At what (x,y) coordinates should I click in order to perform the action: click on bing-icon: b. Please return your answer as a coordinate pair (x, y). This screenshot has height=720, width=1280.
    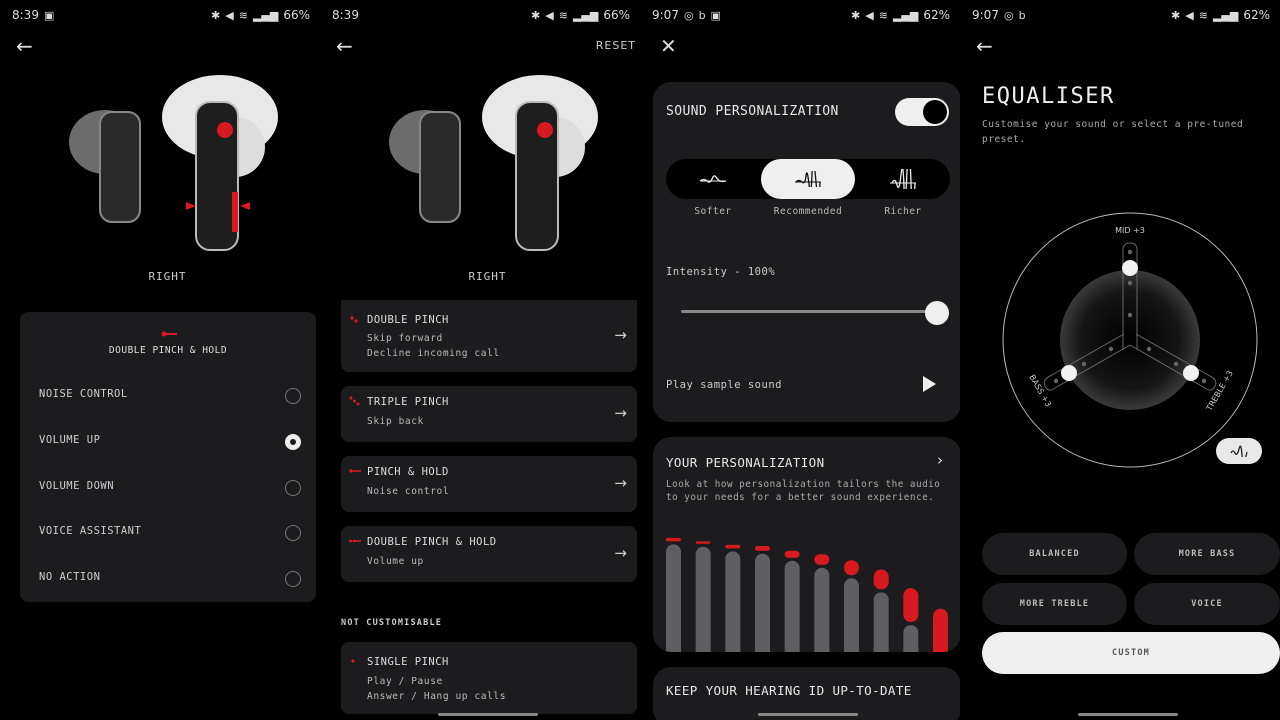
    Looking at the image, I should click on (1022, 15).